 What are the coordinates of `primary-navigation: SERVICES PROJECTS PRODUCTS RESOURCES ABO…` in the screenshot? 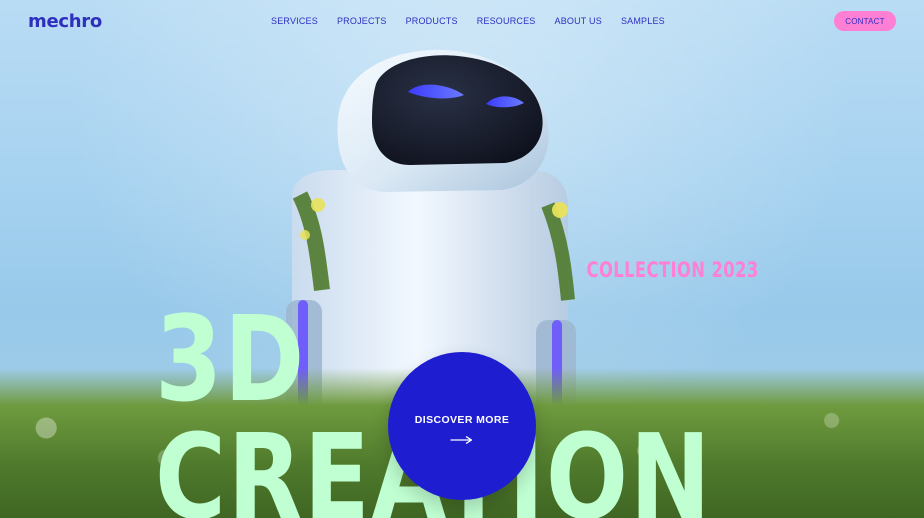 It's located at (468, 21).